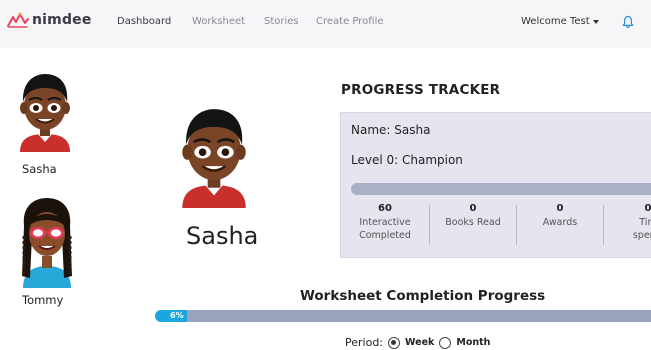 Image resolution: width=651 pixels, height=350 pixels. What do you see at coordinates (473, 342) in the screenshot?
I see `period-month-label: Month` at bounding box center [473, 342].